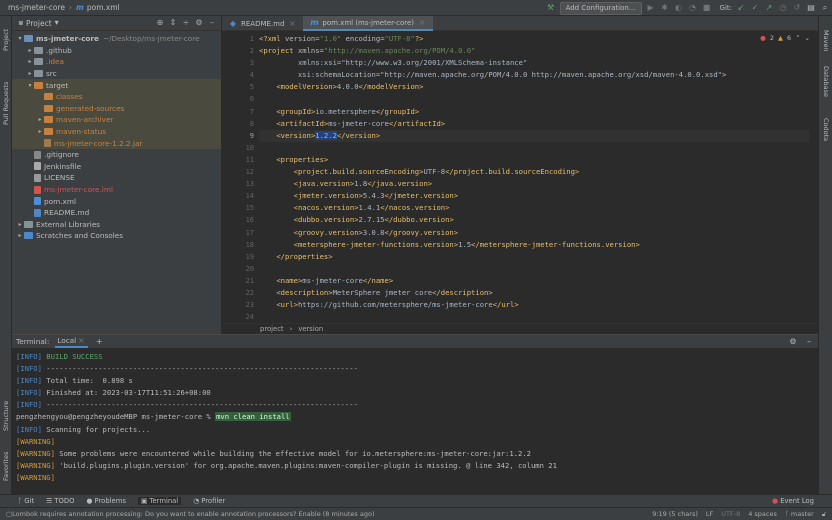 The image size is (832, 520). What do you see at coordinates (116, 190) in the screenshot?
I see `tree-item: ms-jmeter-core.iml` at bounding box center [116, 190].